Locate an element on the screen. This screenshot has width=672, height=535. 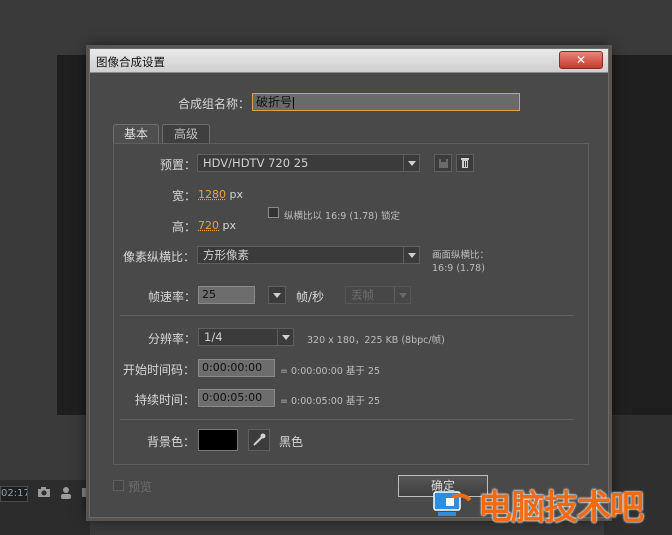
frame-aspect-label: 画面纵横比： is located at coordinates (461, 255).